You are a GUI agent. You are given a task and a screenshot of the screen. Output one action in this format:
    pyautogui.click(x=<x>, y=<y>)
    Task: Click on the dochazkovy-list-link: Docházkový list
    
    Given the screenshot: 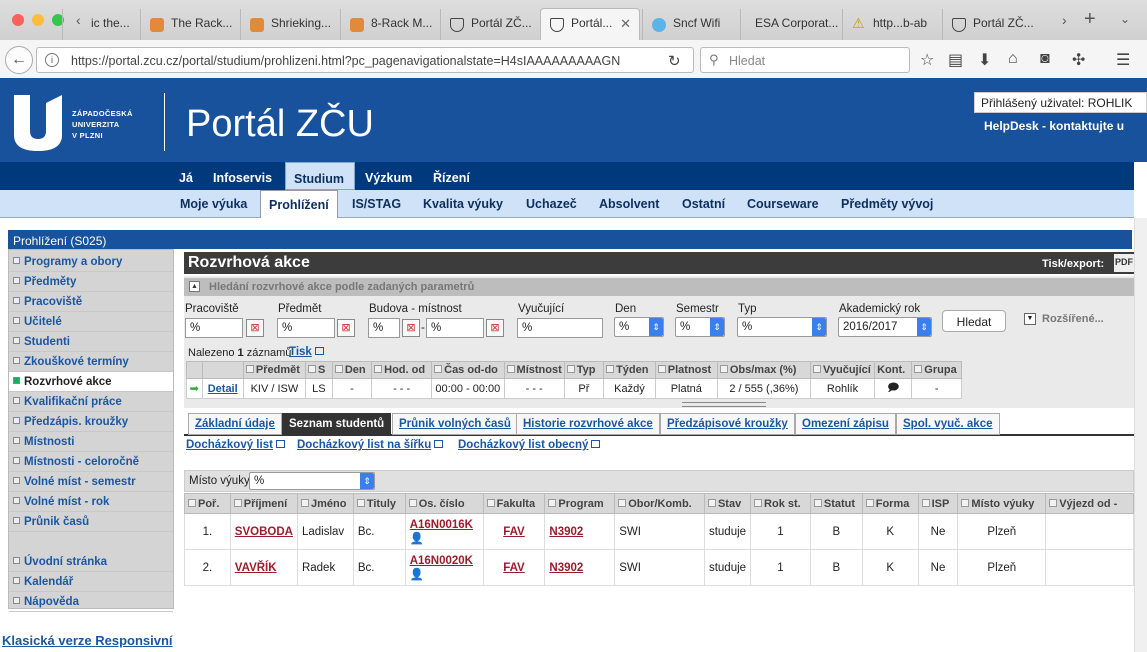 What is the action you would take?
    pyautogui.click(x=235, y=445)
    